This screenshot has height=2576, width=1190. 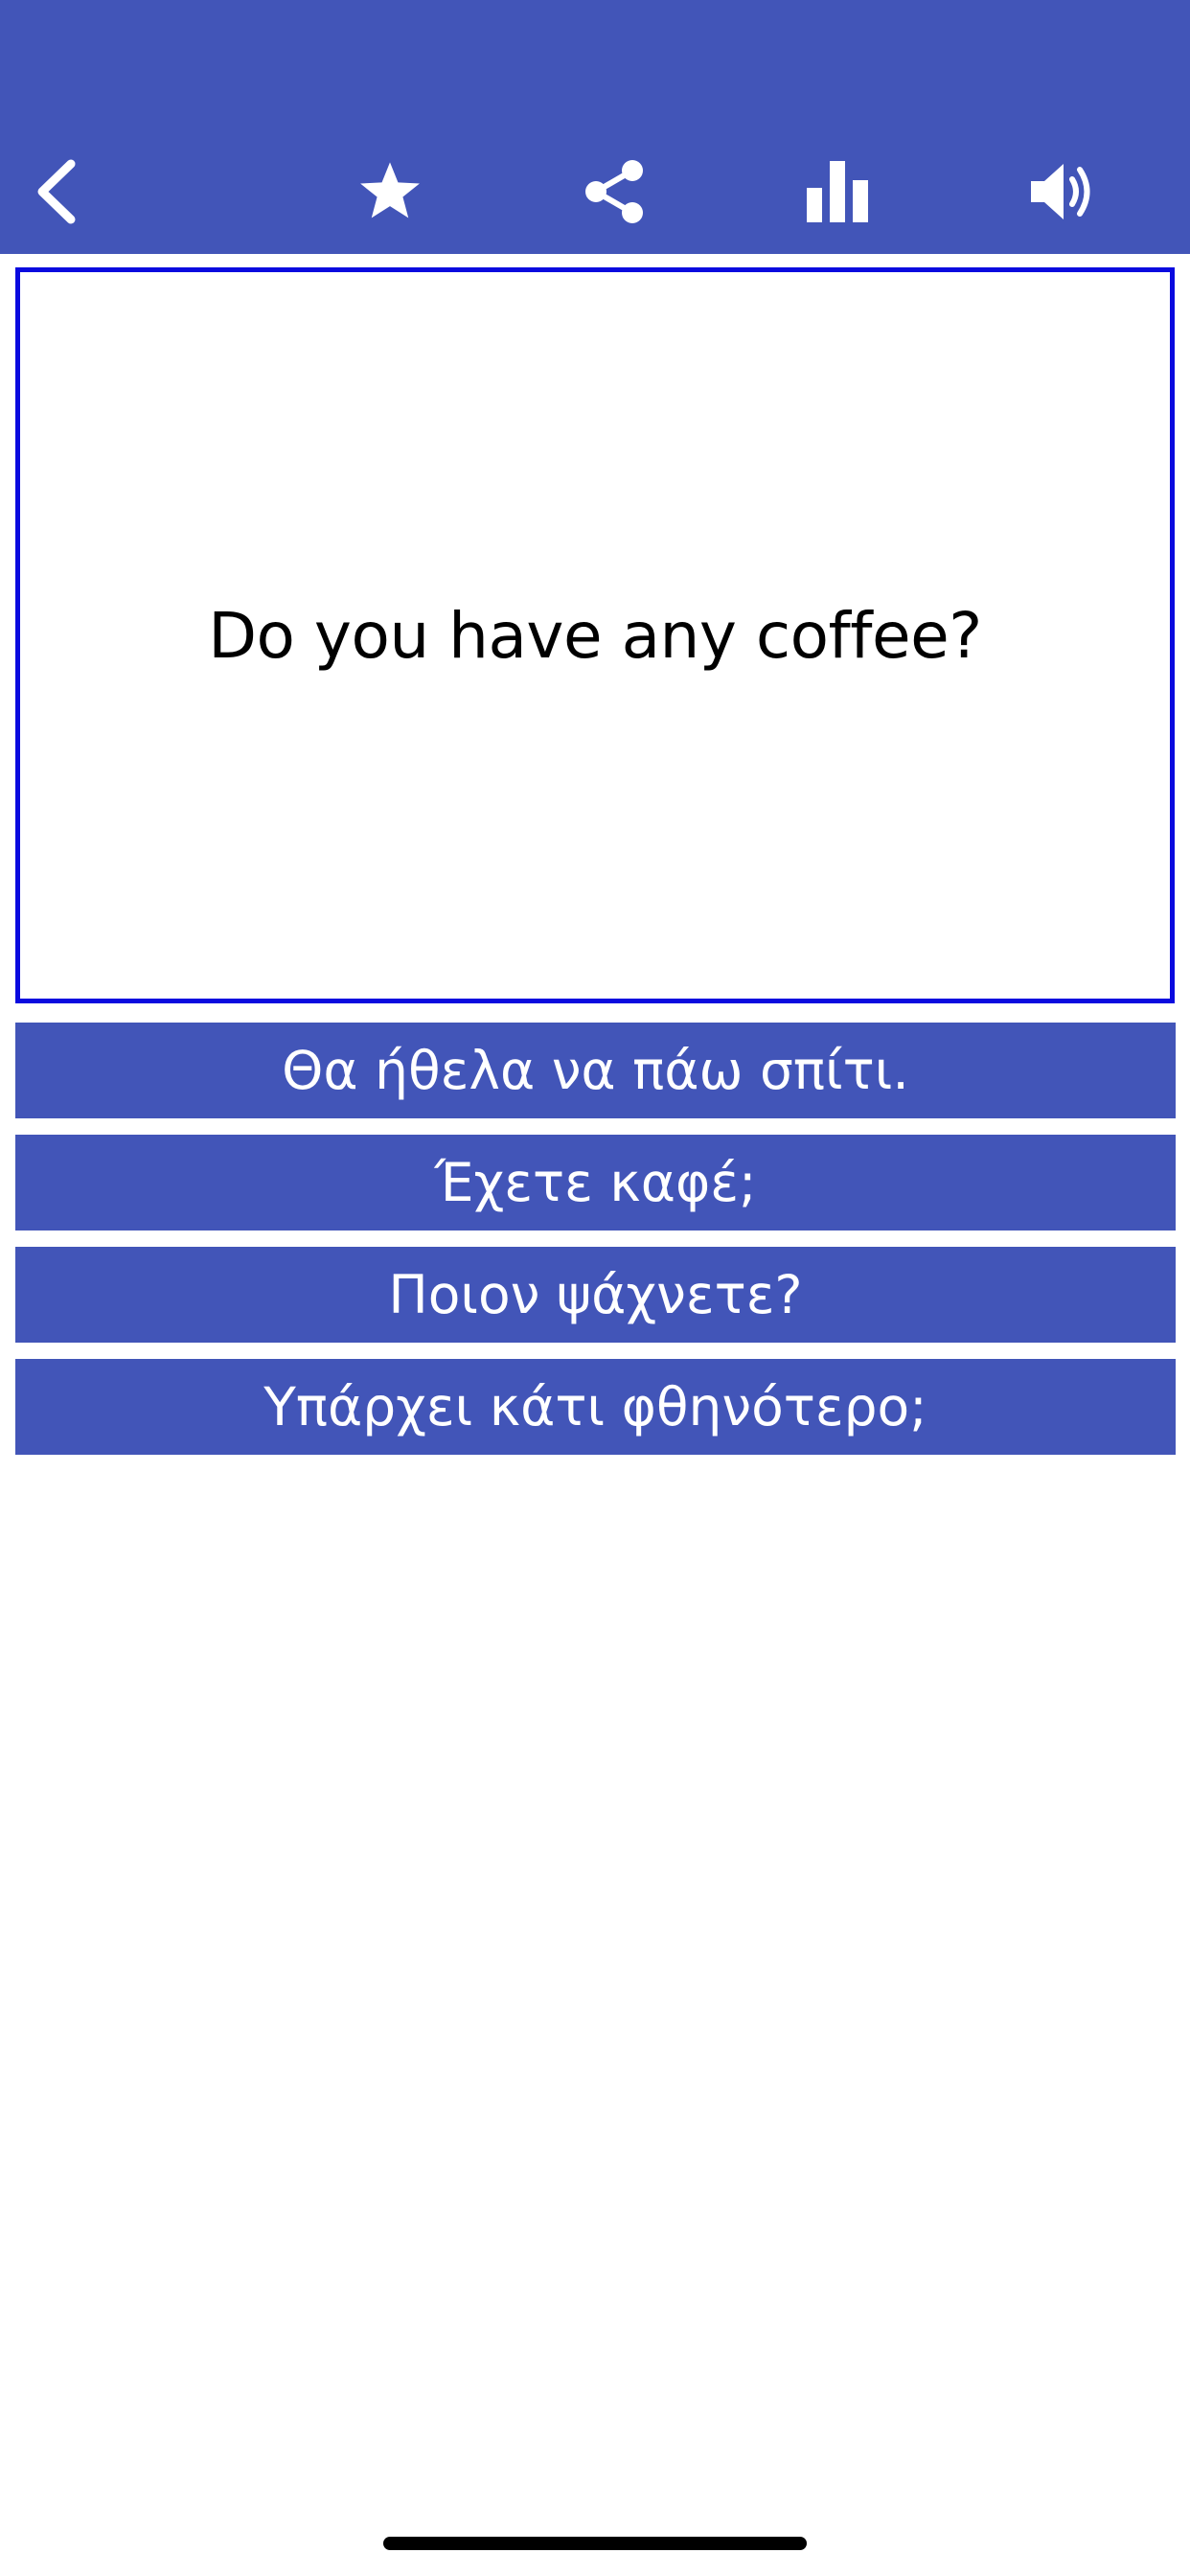 I want to click on bar-chart-icon, so click(x=838, y=191).